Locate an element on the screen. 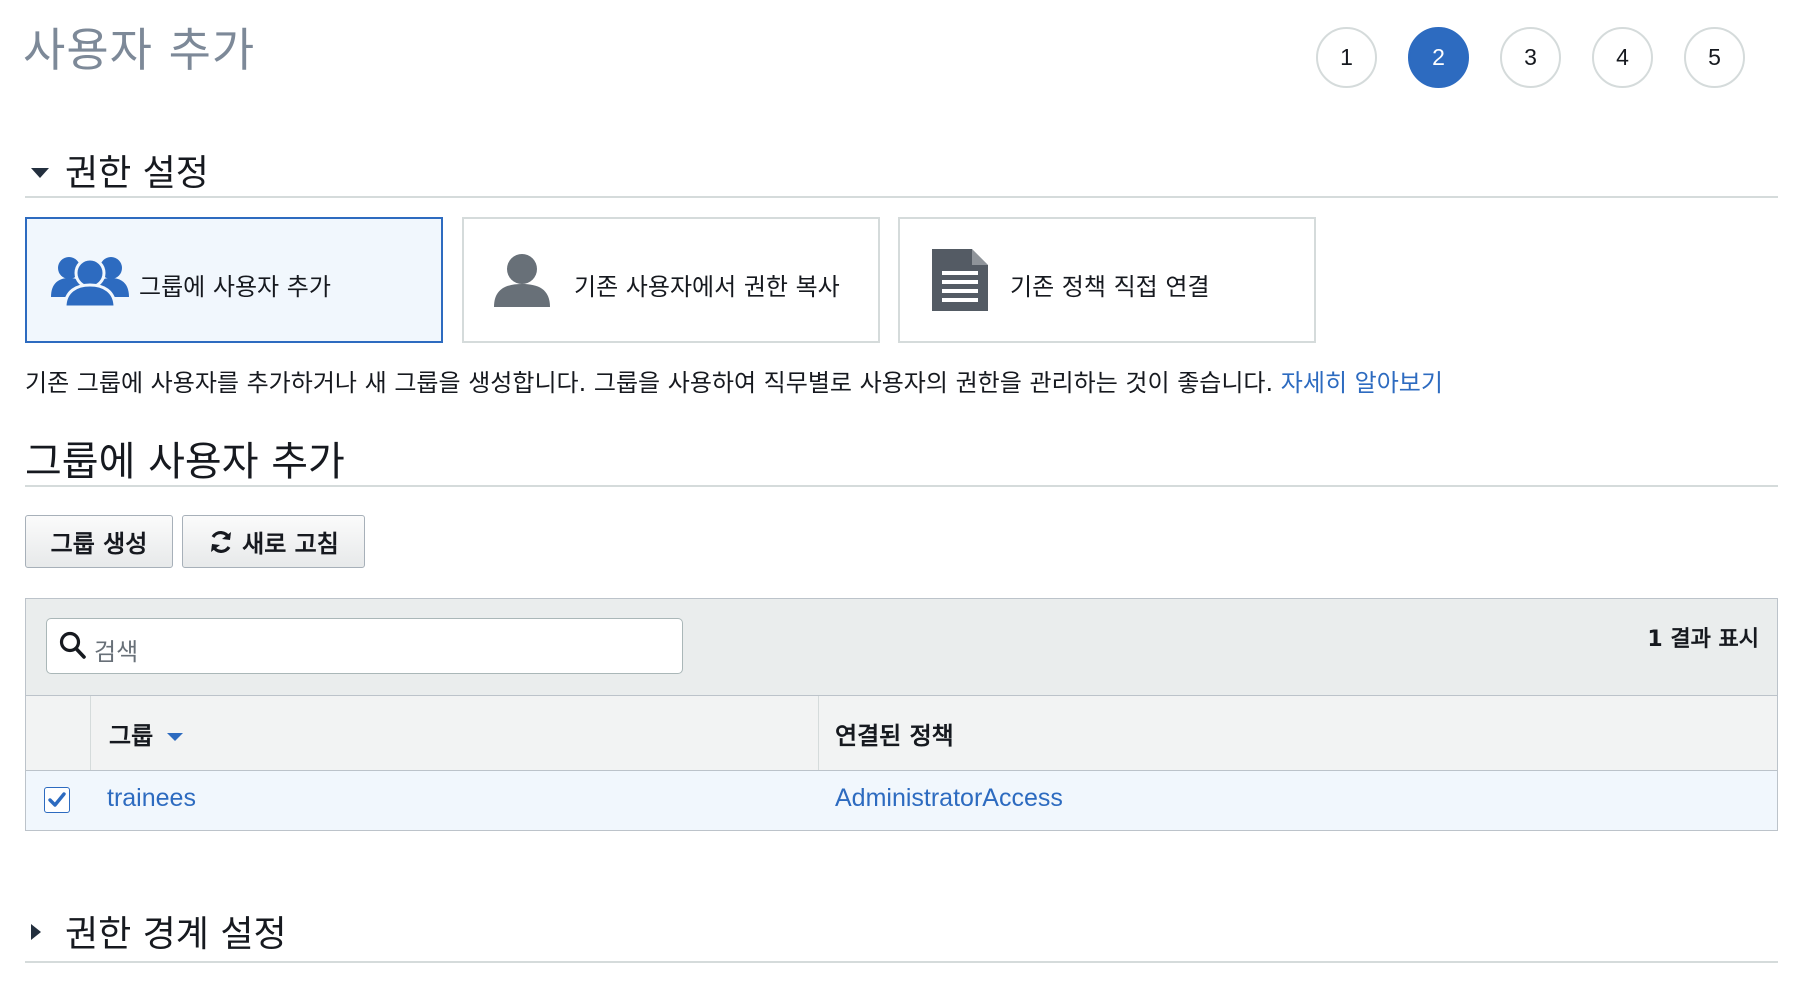 This screenshot has height=1004, width=1814. table-row: trainees AdministratorAccess is located at coordinates (901, 800).